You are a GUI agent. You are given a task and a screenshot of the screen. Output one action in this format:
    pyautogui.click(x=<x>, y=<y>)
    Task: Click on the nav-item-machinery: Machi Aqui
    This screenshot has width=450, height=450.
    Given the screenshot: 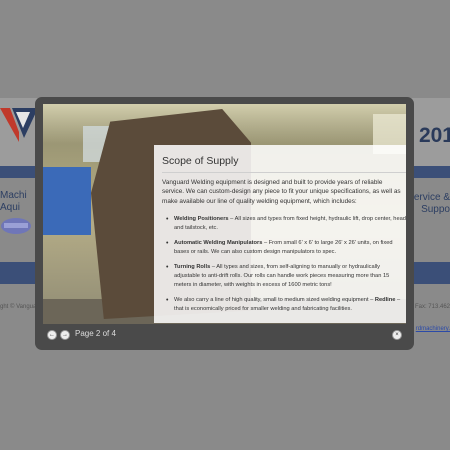 What is the action you would take?
    pyautogui.click(x=13, y=202)
    